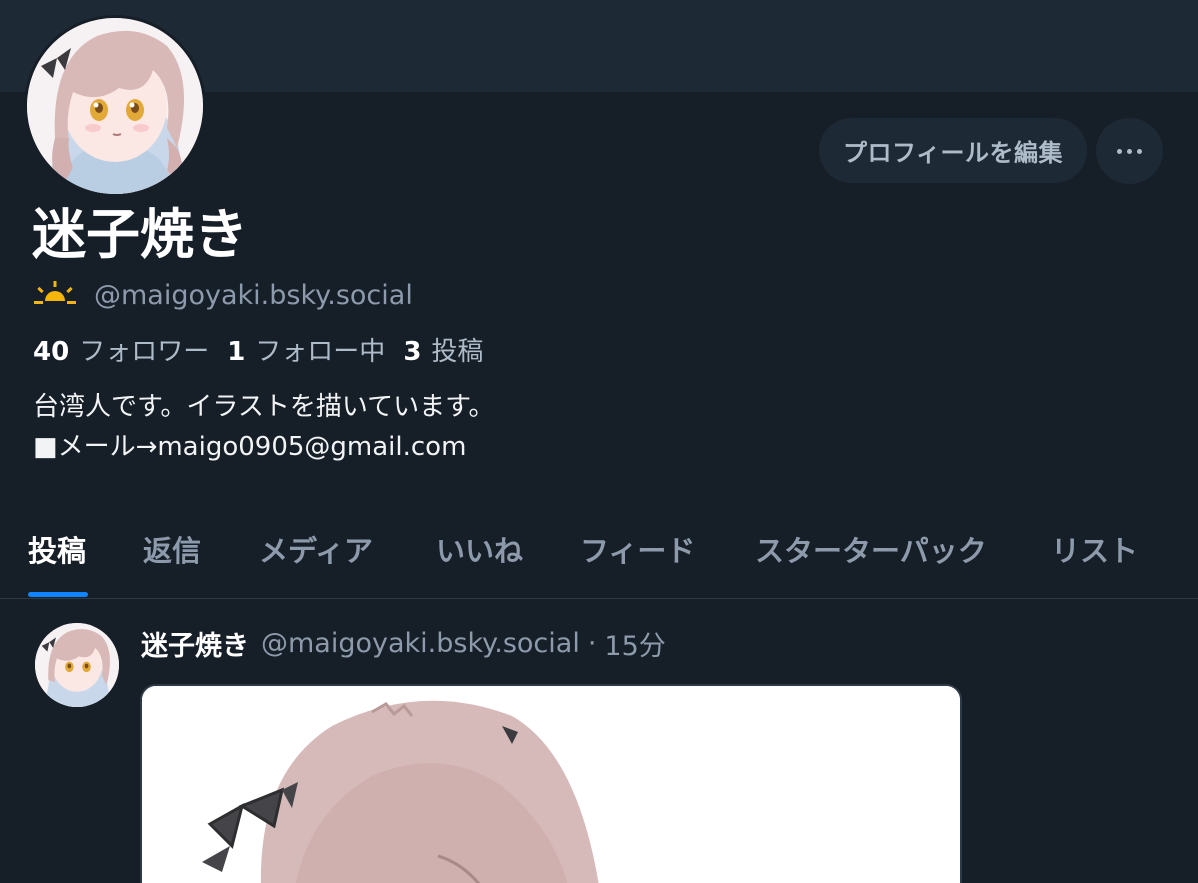 The image size is (1198, 883). What do you see at coordinates (77, 665) in the screenshot?
I see `post-author-avatar` at bounding box center [77, 665].